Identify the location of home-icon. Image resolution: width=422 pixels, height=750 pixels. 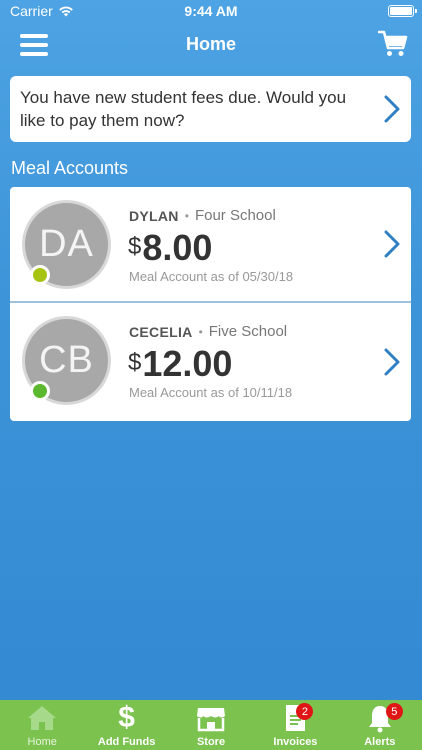
(42, 718).